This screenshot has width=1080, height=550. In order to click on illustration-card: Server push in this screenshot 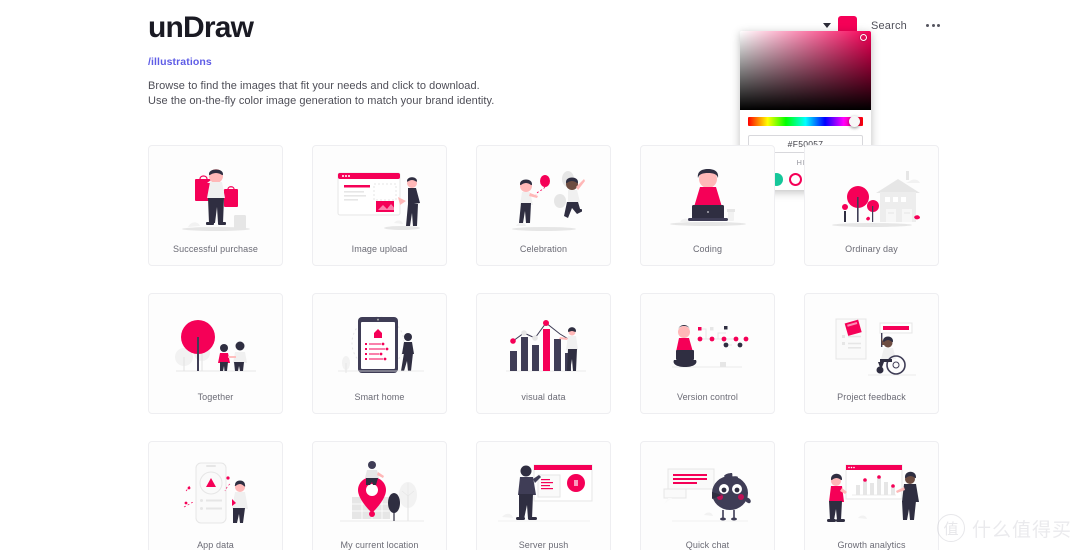, I will do `click(543, 495)`.